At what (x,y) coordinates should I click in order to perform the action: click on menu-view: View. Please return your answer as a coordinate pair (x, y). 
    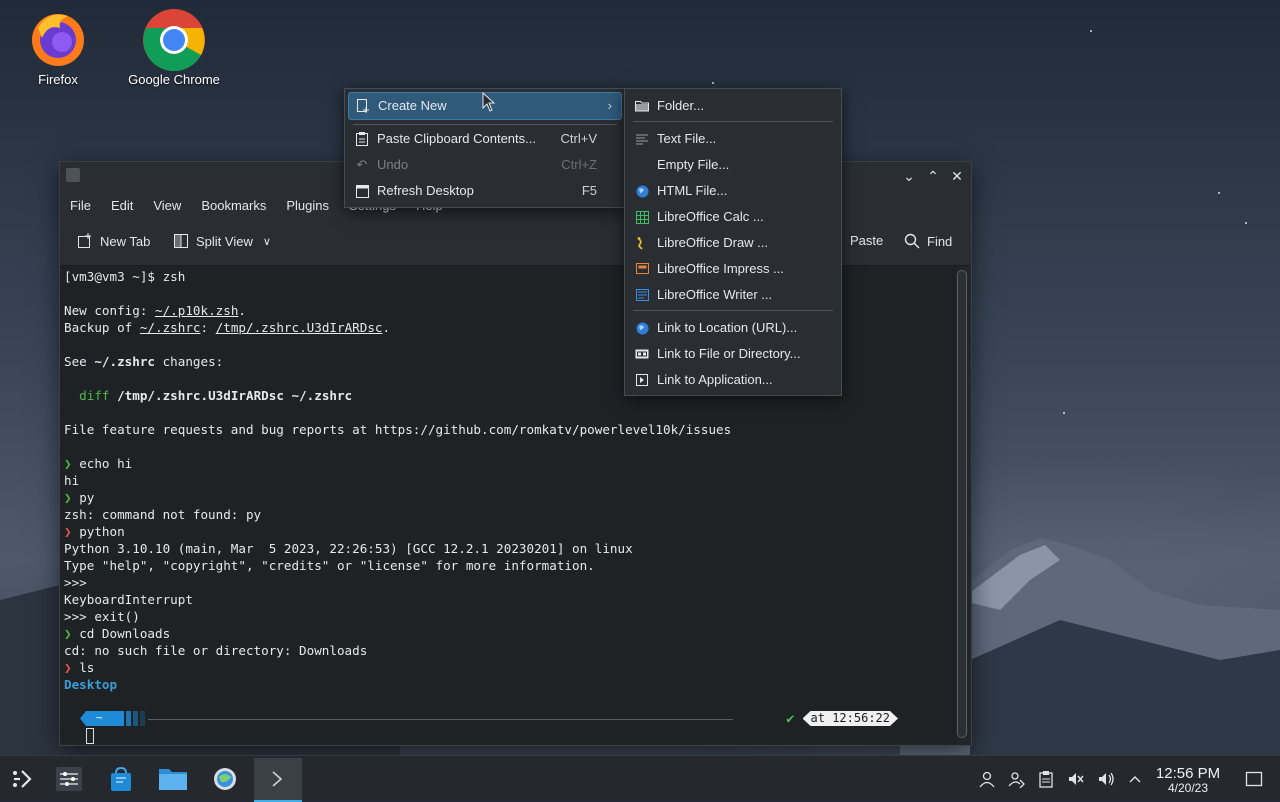
    Looking at the image, I should click on (167, 205).